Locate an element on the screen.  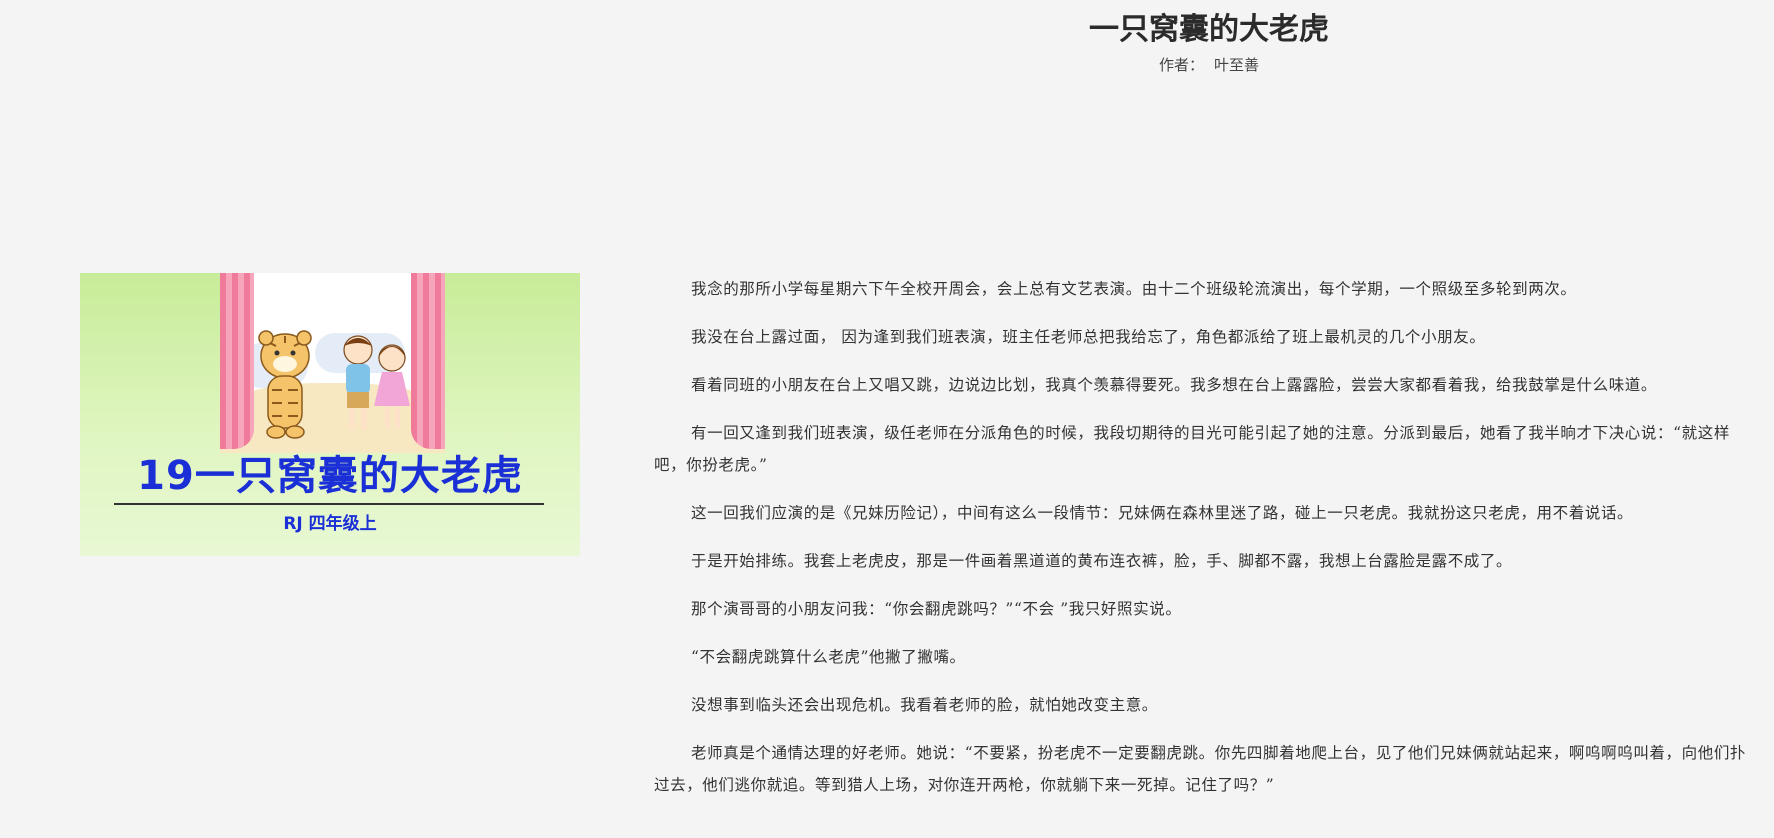
author-line: 作者： 叶至善 is located at coordinates (1048, 64).